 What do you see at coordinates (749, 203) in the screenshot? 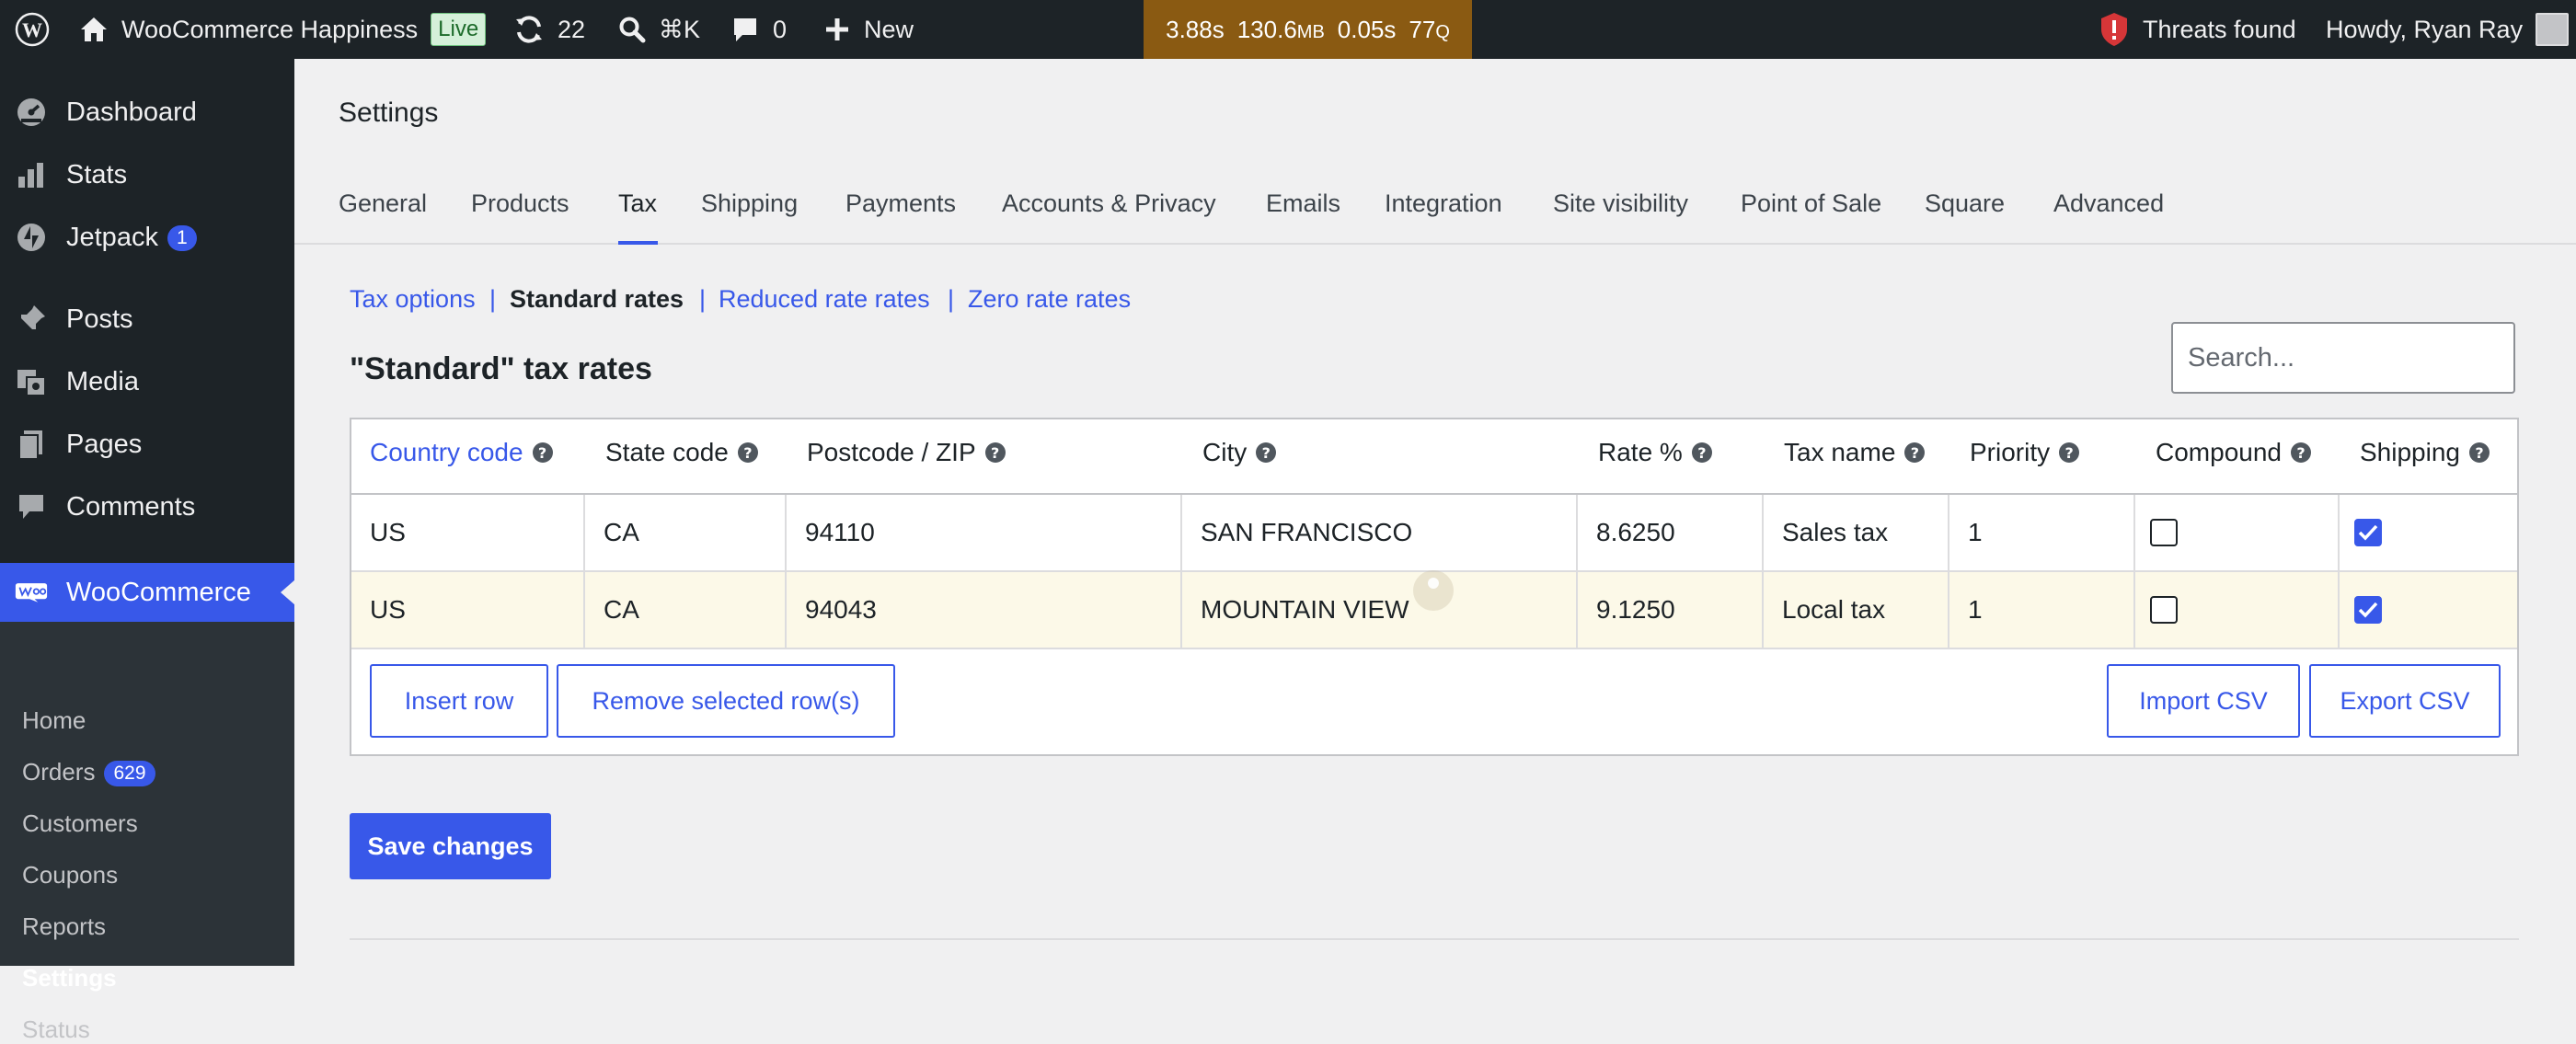
I see `tab-shipping: Shipping` at bounding box center [749, 203].